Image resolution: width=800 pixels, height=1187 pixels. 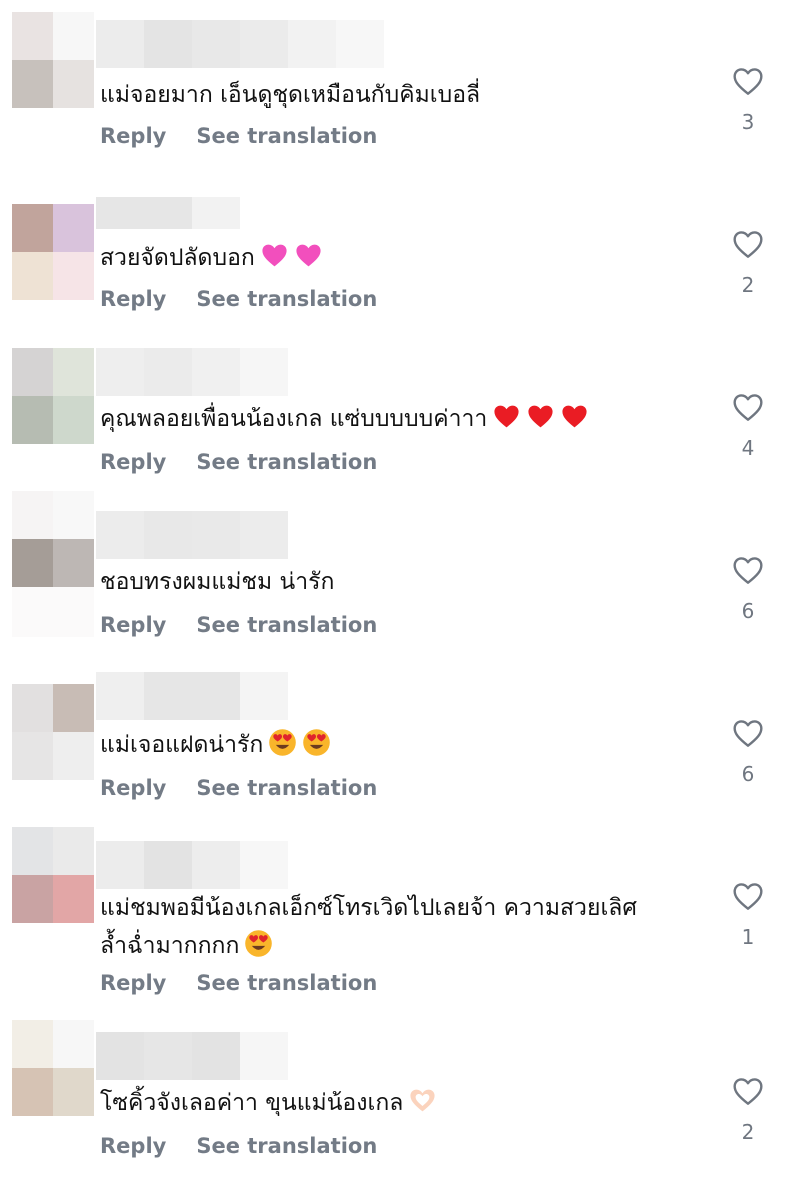 I want to click on like-count: 3, so click(x=748, y=122).